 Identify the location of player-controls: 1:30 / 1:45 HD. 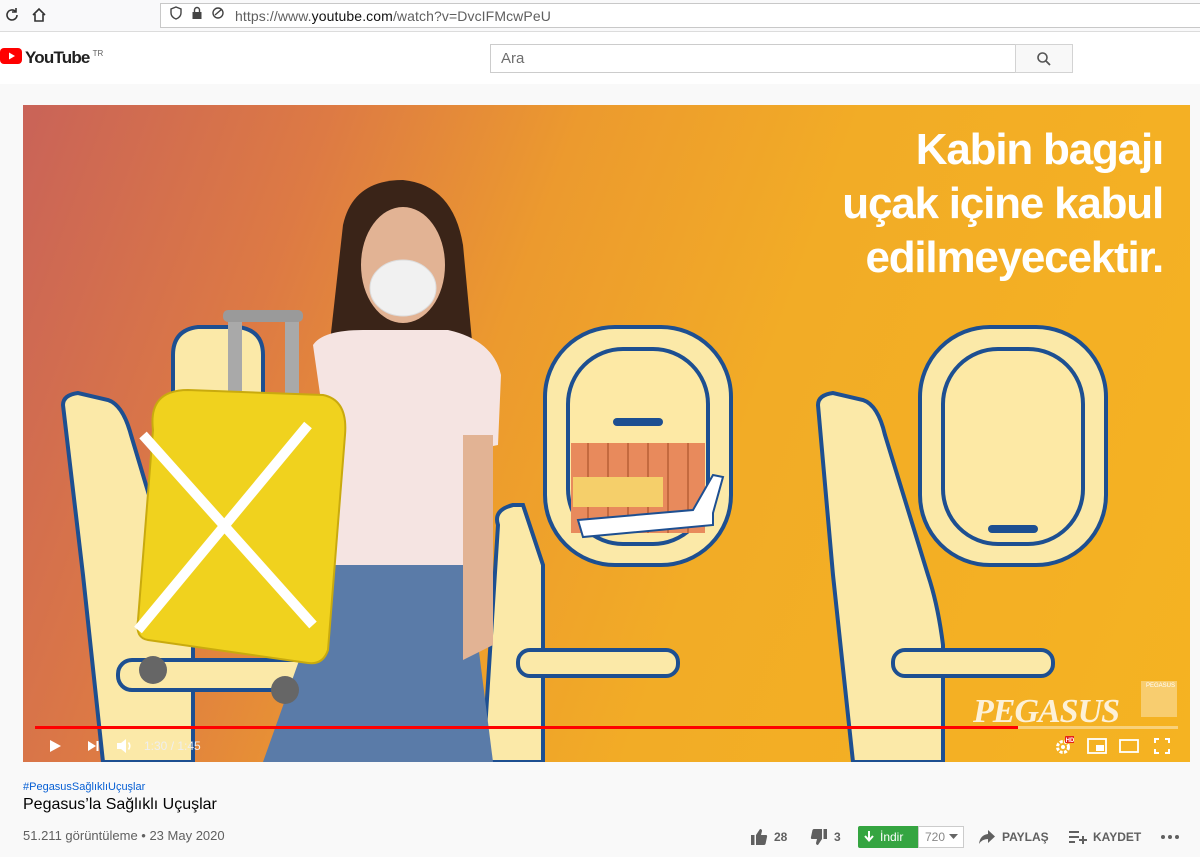
(606, 746).